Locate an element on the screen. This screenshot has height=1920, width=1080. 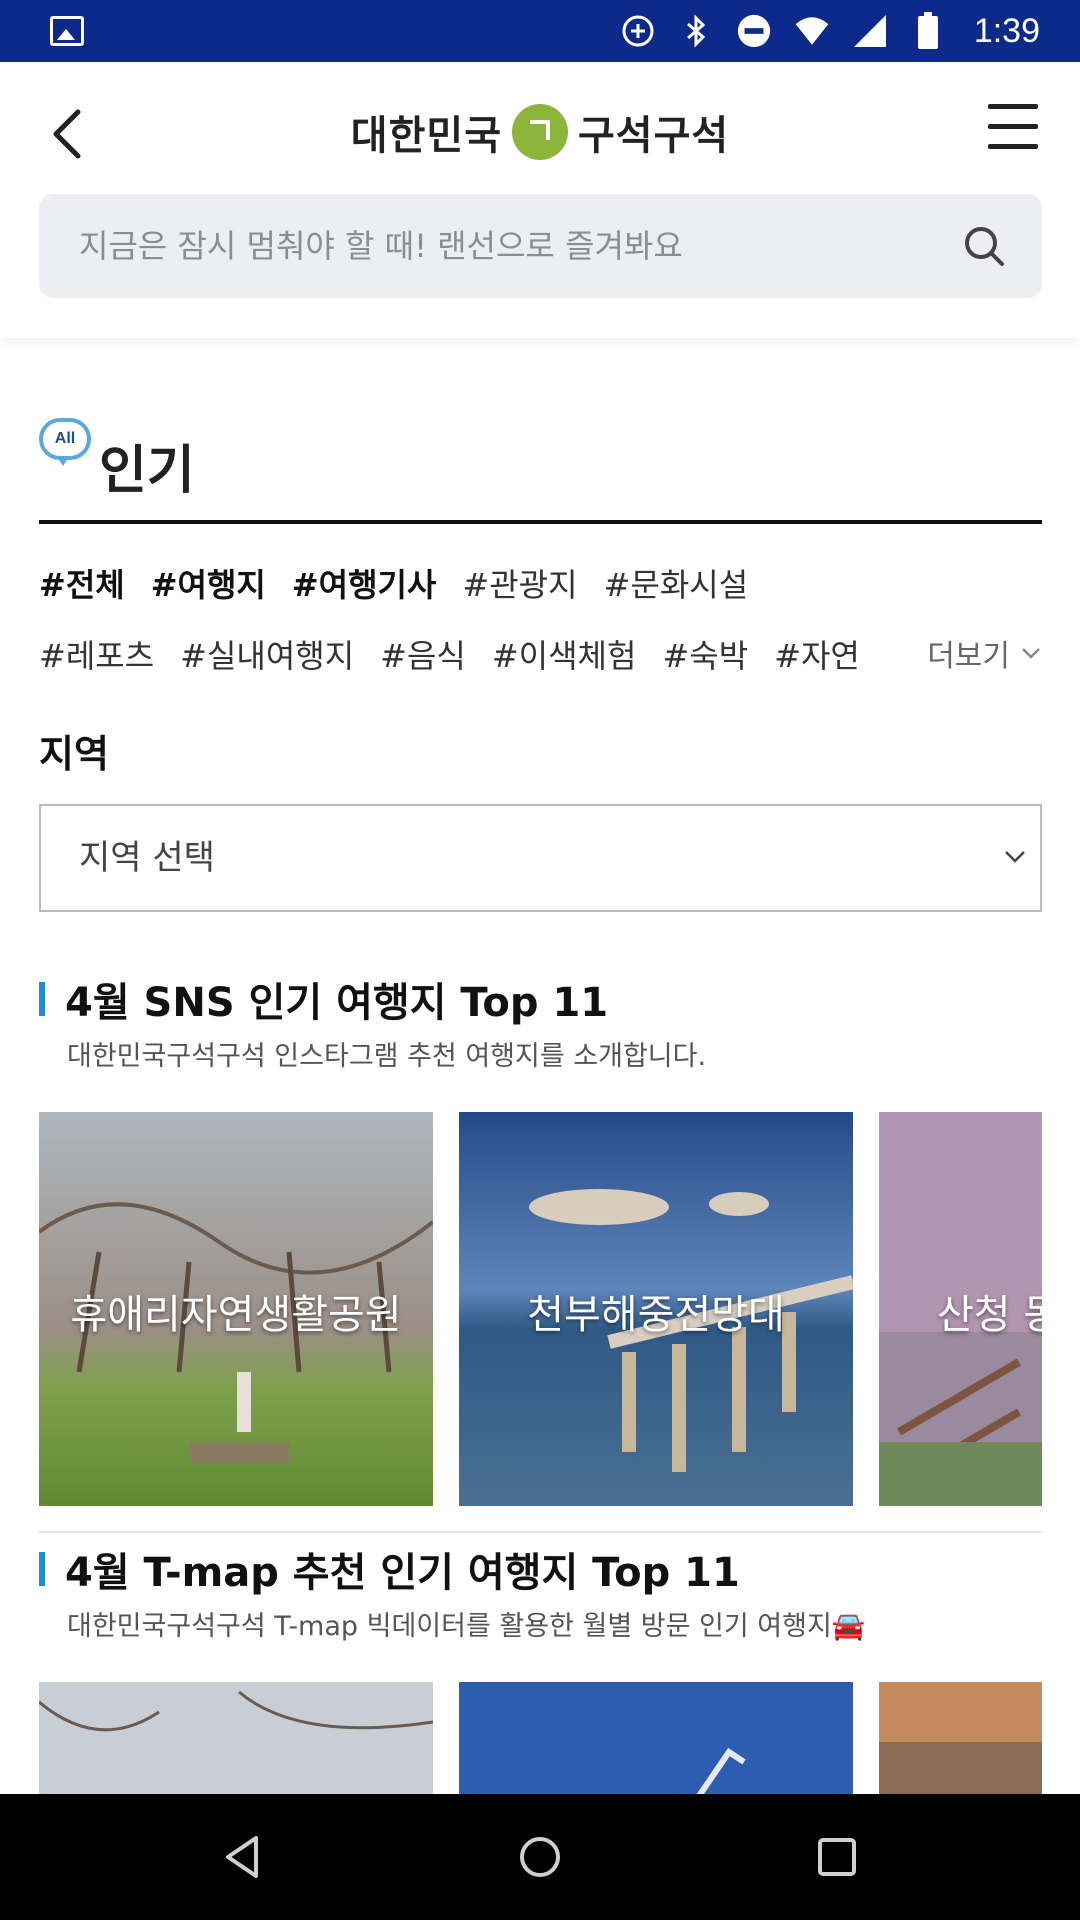
tag-destination: #여행지 is located at coordinates (208, 583).